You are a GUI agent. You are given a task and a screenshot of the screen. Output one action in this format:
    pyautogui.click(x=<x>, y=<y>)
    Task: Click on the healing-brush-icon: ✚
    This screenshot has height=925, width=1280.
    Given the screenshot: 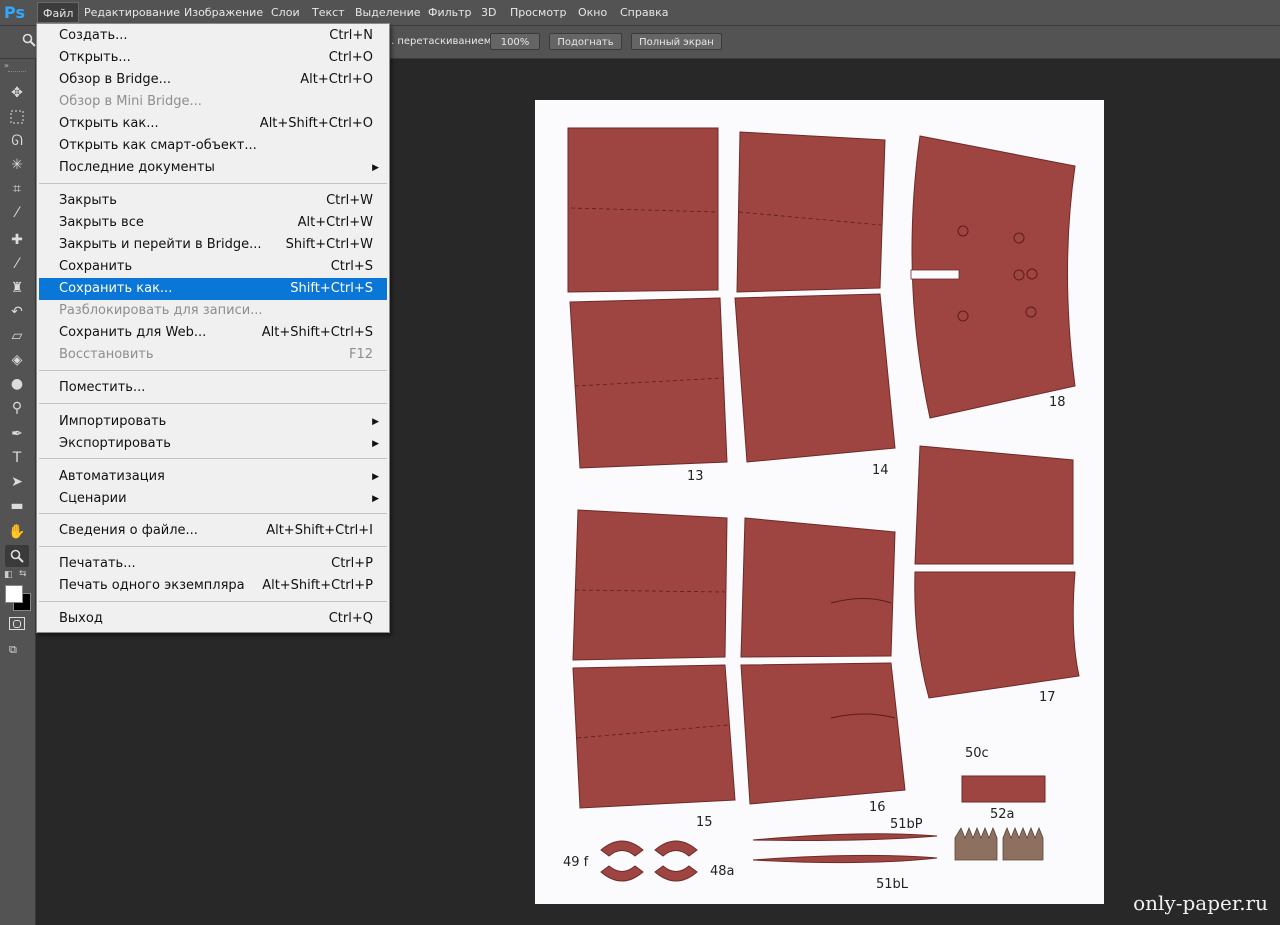 What is the action you would take?
    pyautogui.click(x=17, y=240)
    